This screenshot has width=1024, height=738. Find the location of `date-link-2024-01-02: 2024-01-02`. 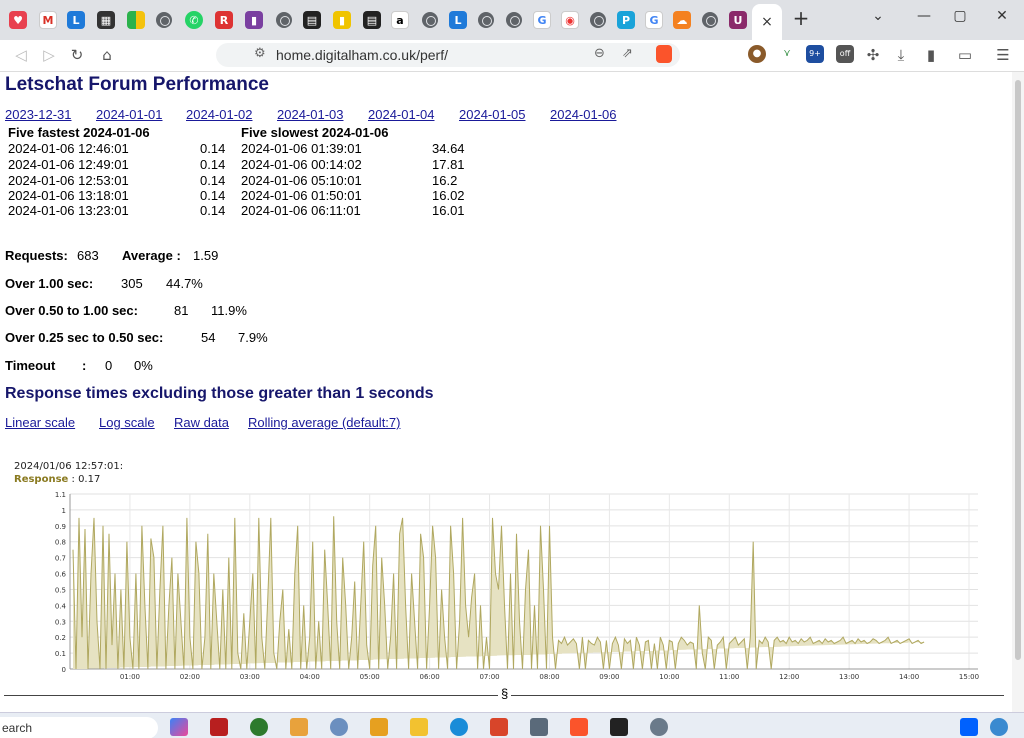

date-link-2024-01-02: 2024-01-02 is located at coordinates (219, 114).